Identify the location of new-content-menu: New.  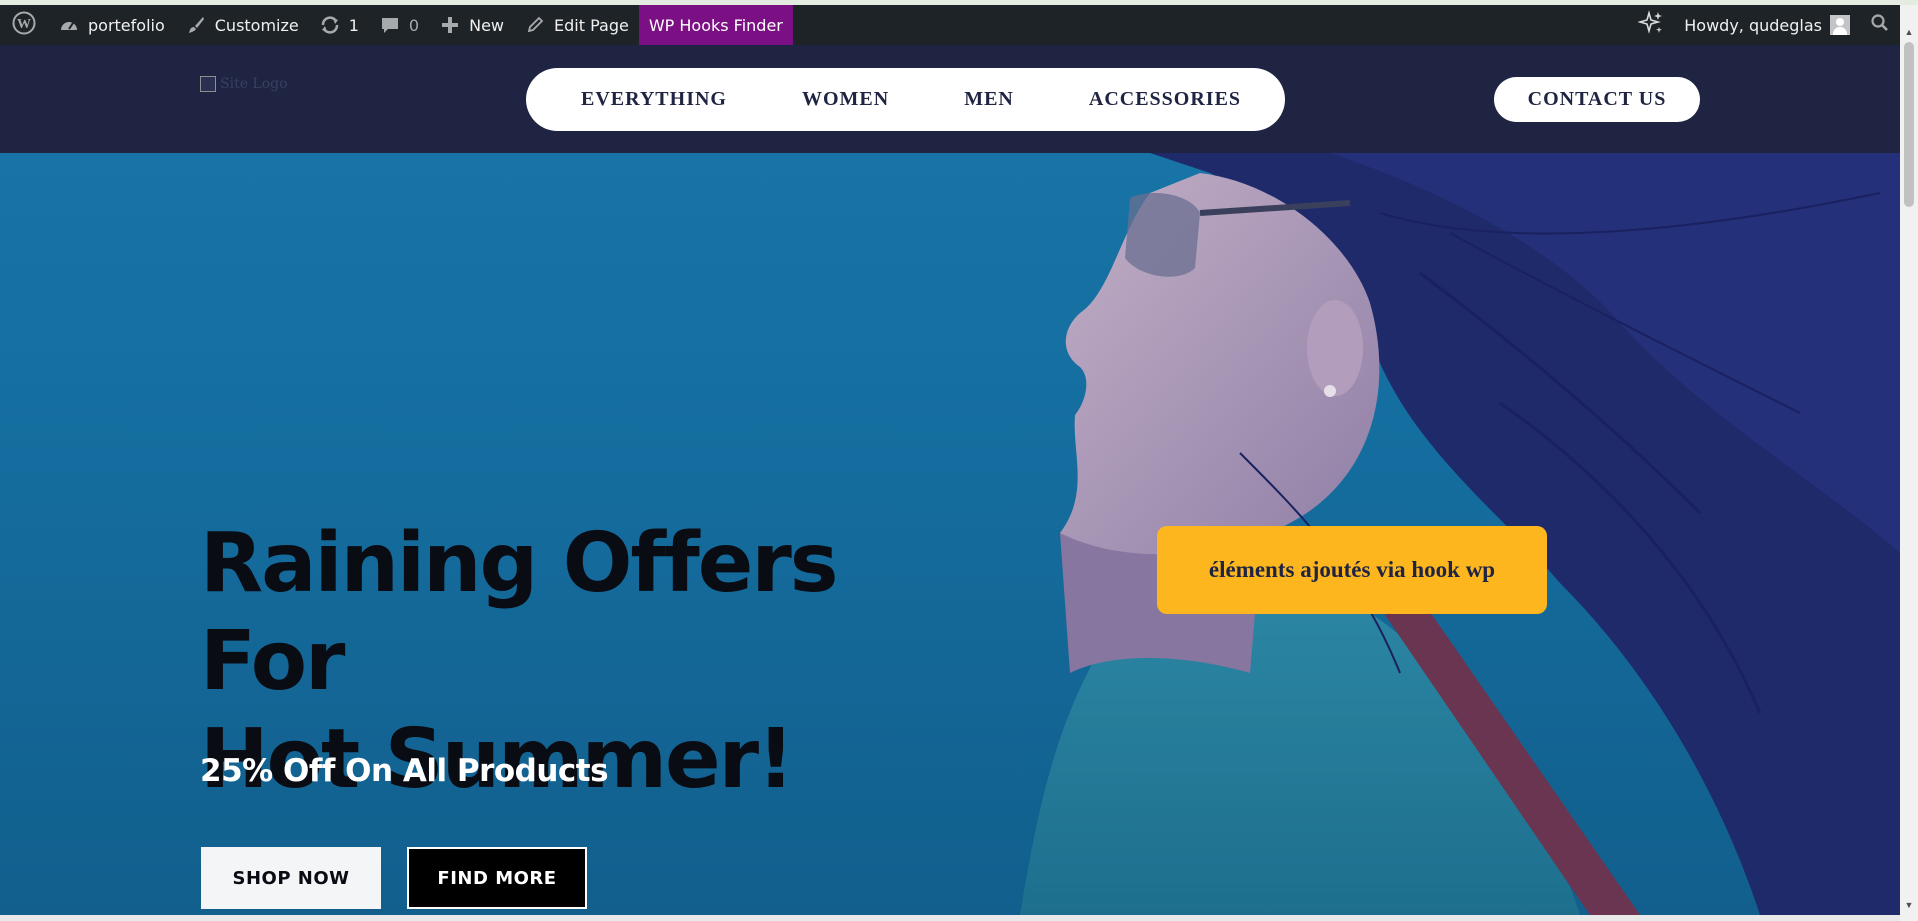
(471, 25).